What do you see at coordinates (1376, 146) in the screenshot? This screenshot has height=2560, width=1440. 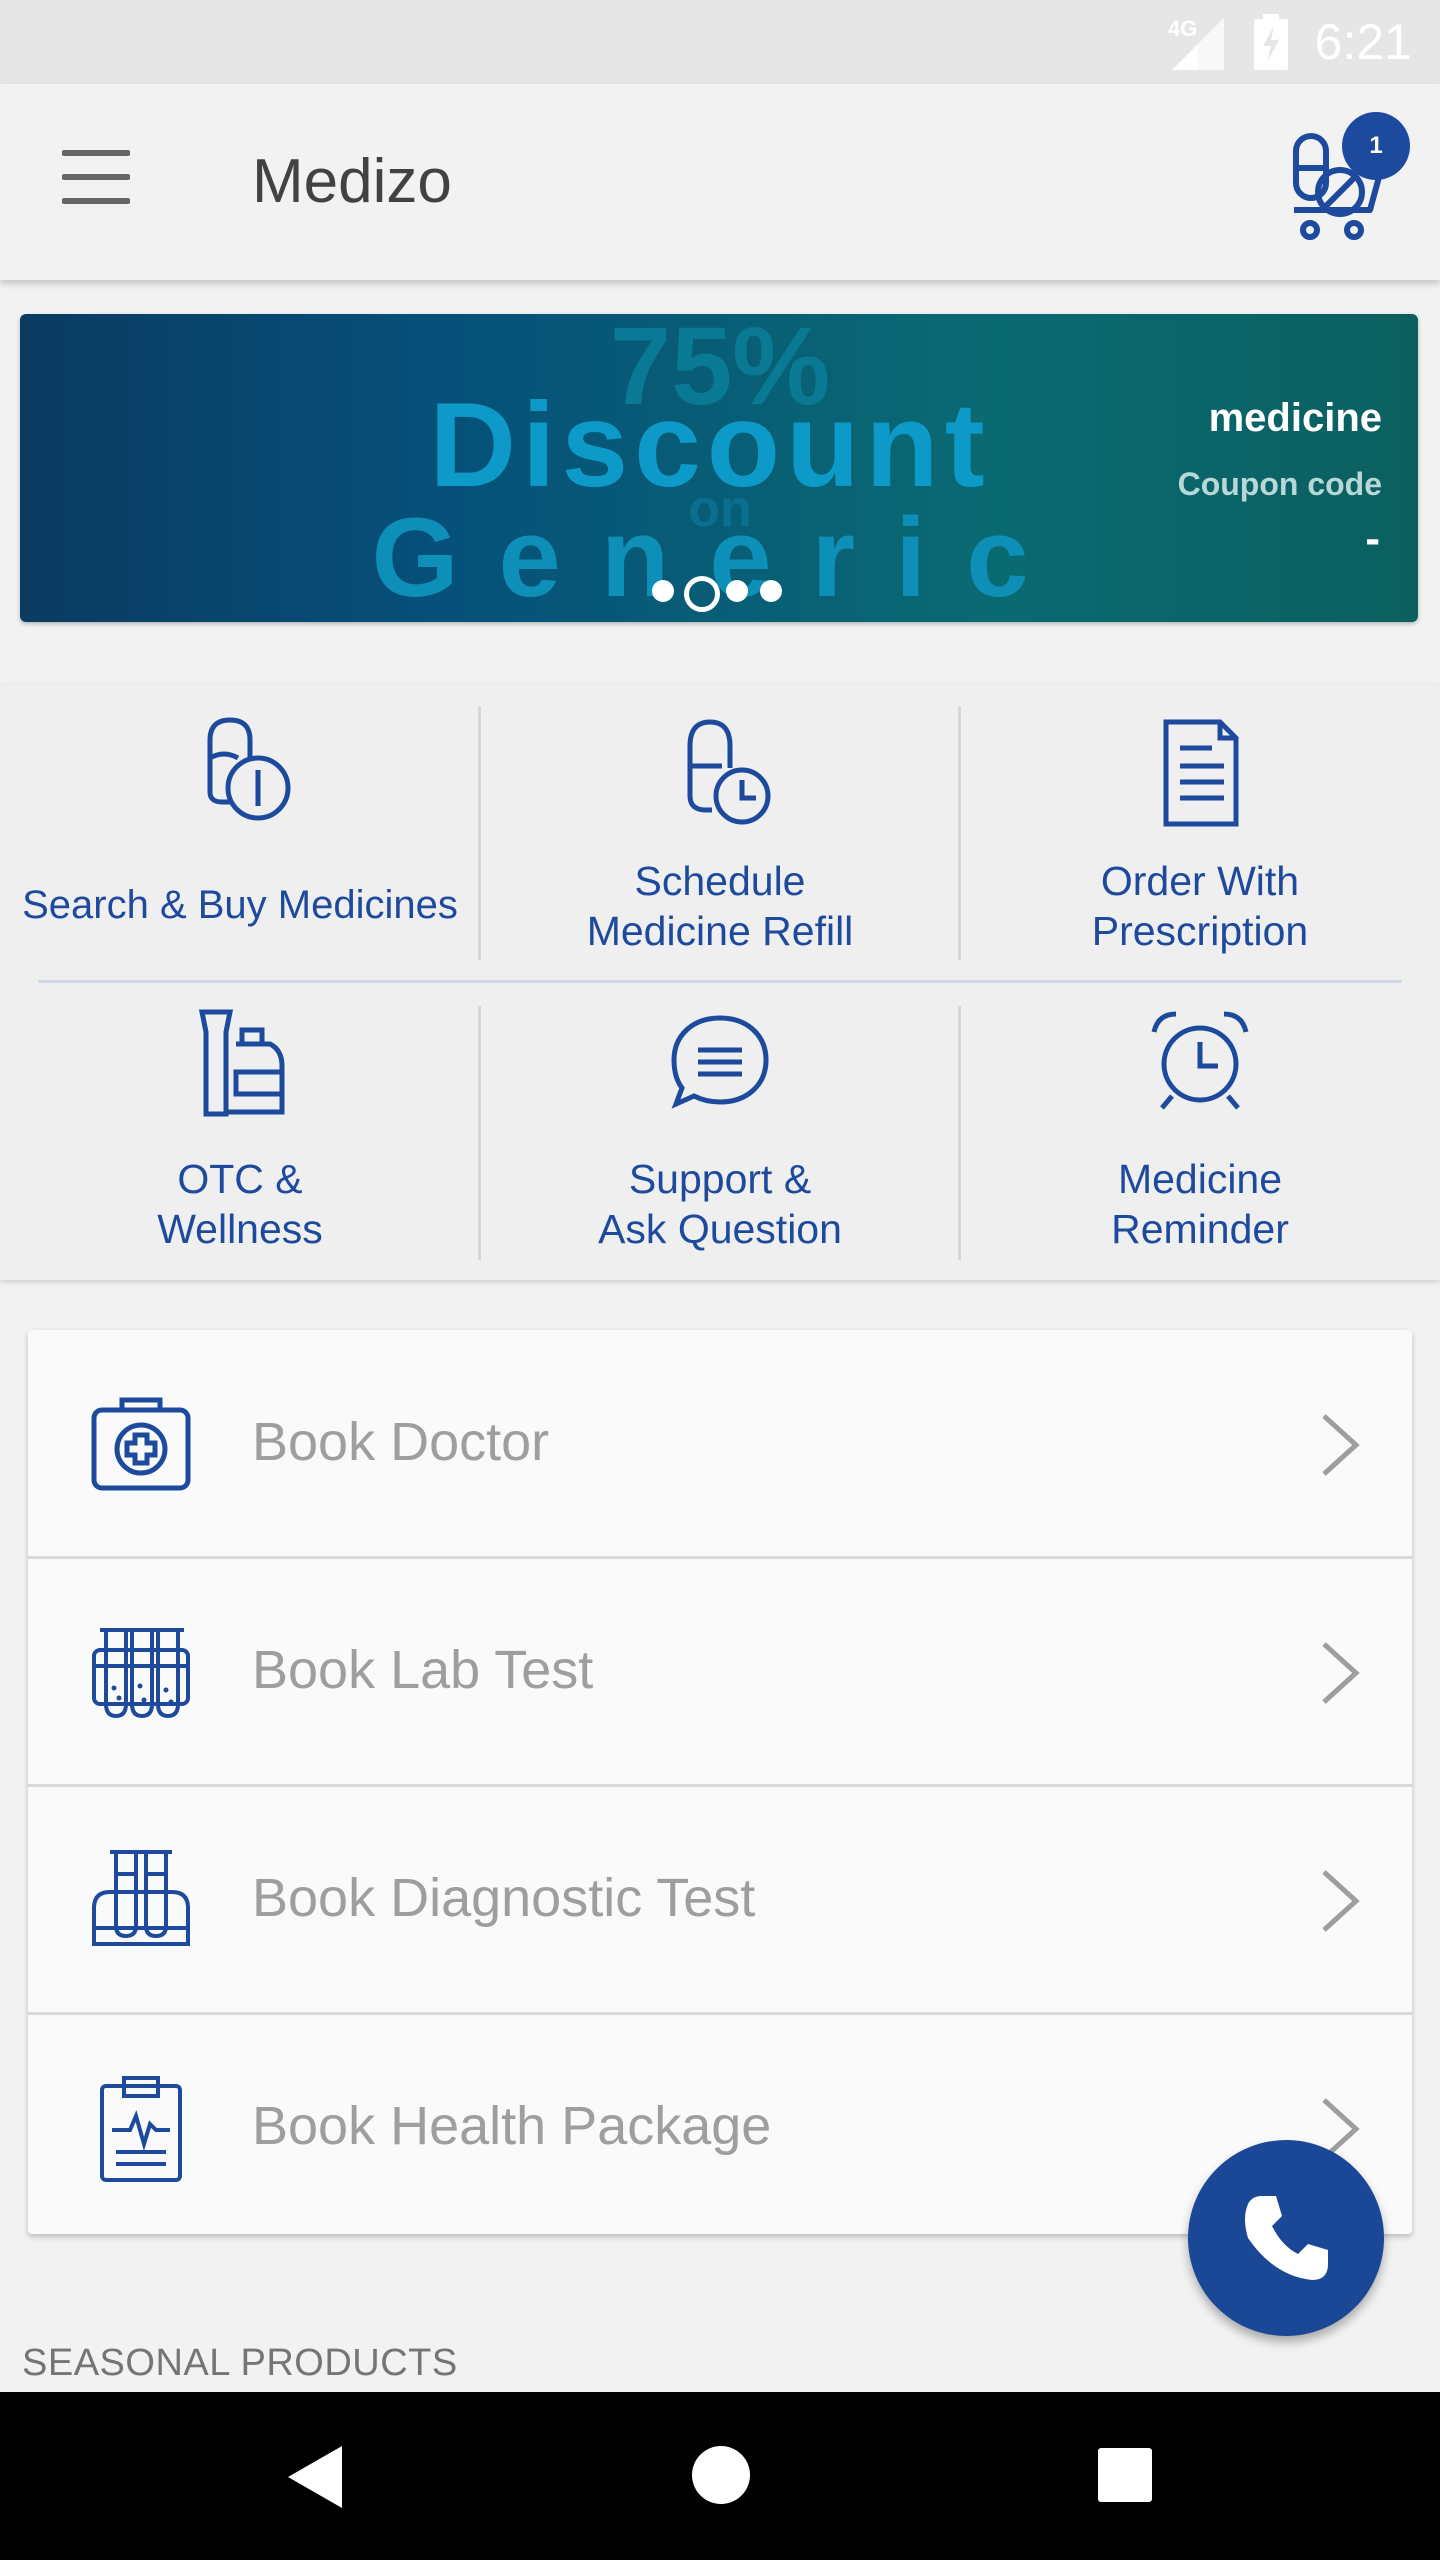 I see `cart-count-badge: 1` at bounding box center [1376, 146].